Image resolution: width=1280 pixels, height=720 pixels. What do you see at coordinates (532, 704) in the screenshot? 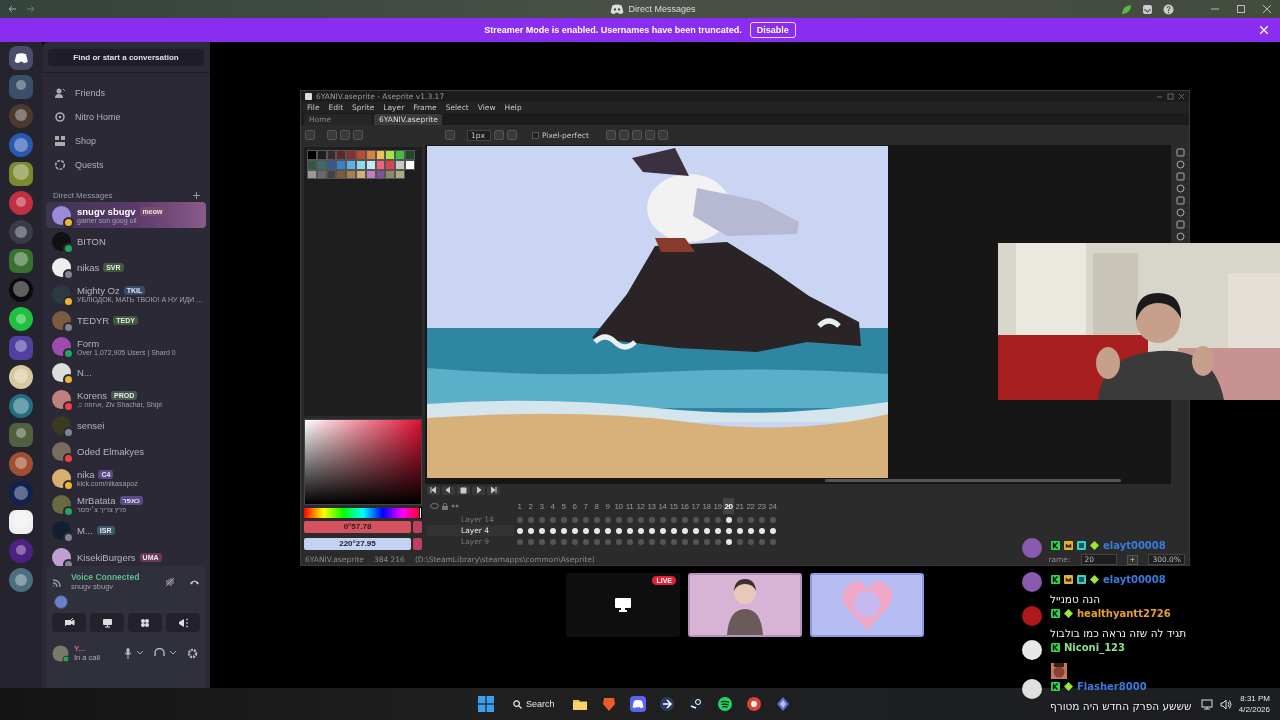
I see `search-button: Search` at bounding box center [532, 704].